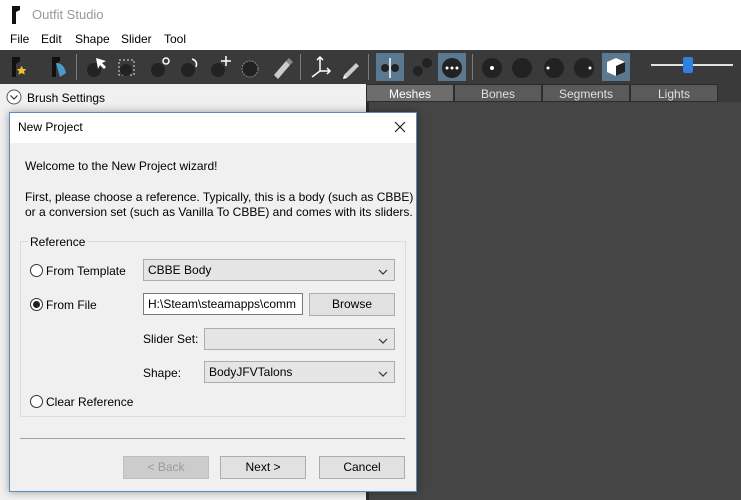 This screenshot has width=741, height=500. I want to click on shape-select-value: BodyJFVTalons, so click(251, 372).